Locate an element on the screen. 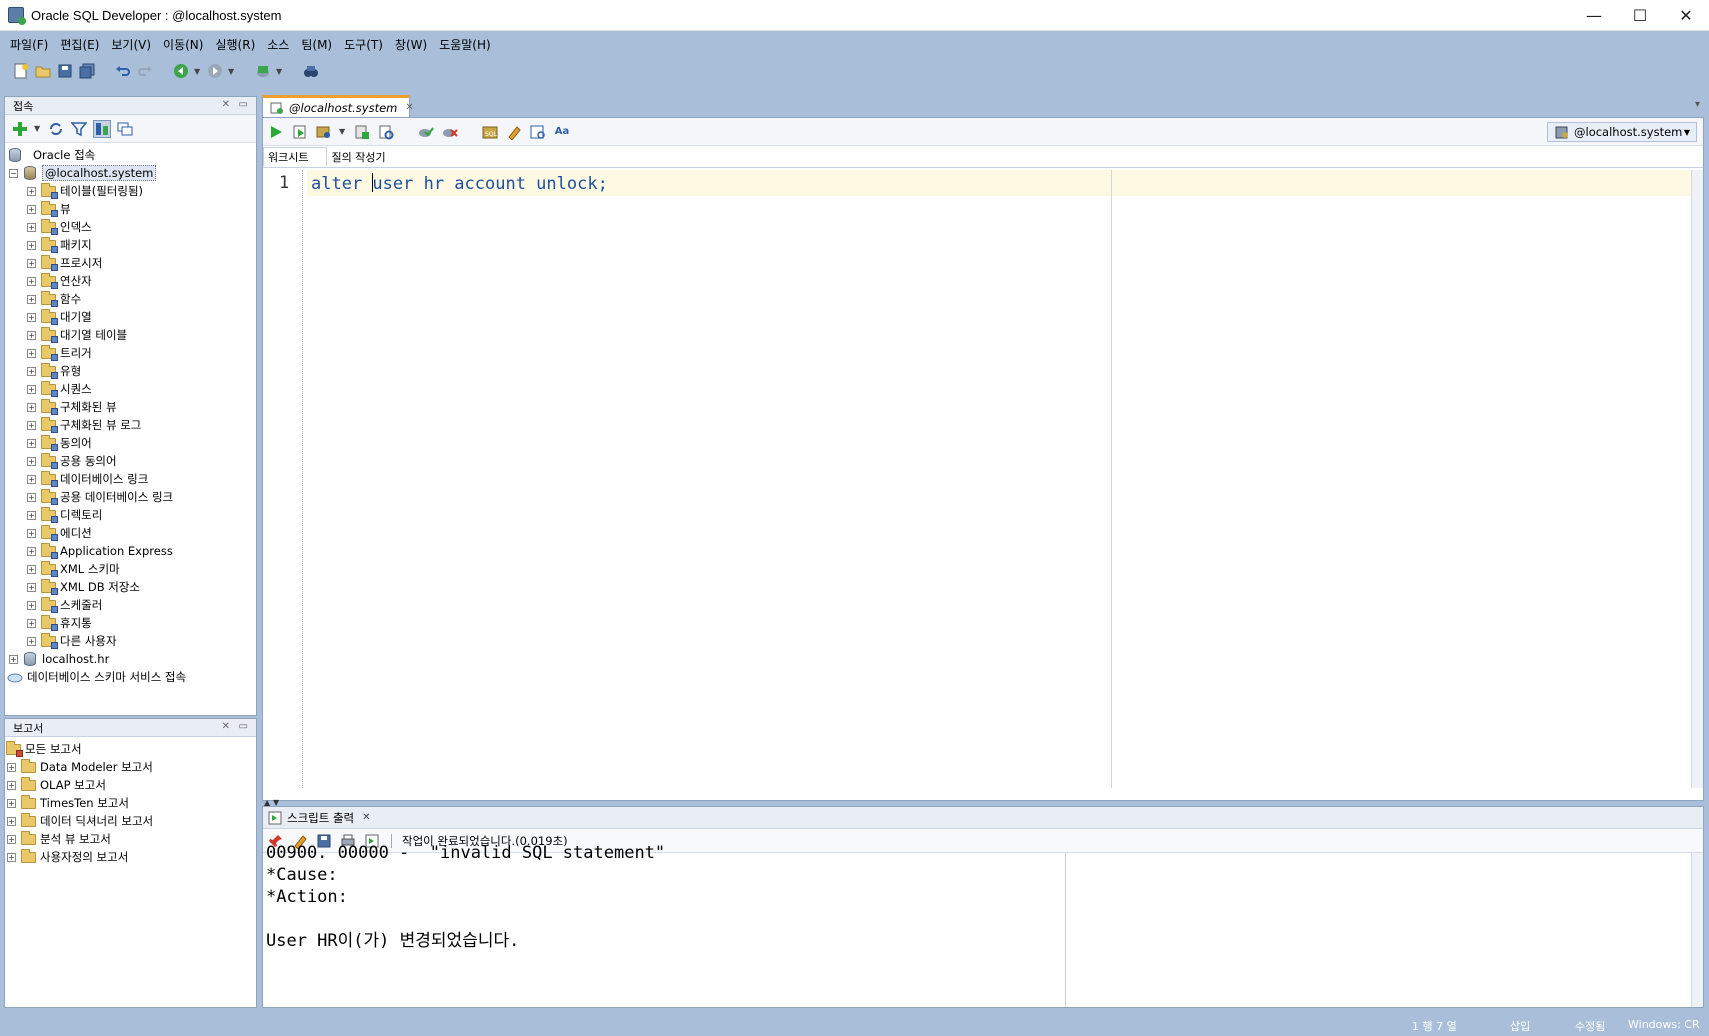 This screenshot has height=1036, width=1709. menu-edit: 편집(E) is located at coordinates (79, 44).